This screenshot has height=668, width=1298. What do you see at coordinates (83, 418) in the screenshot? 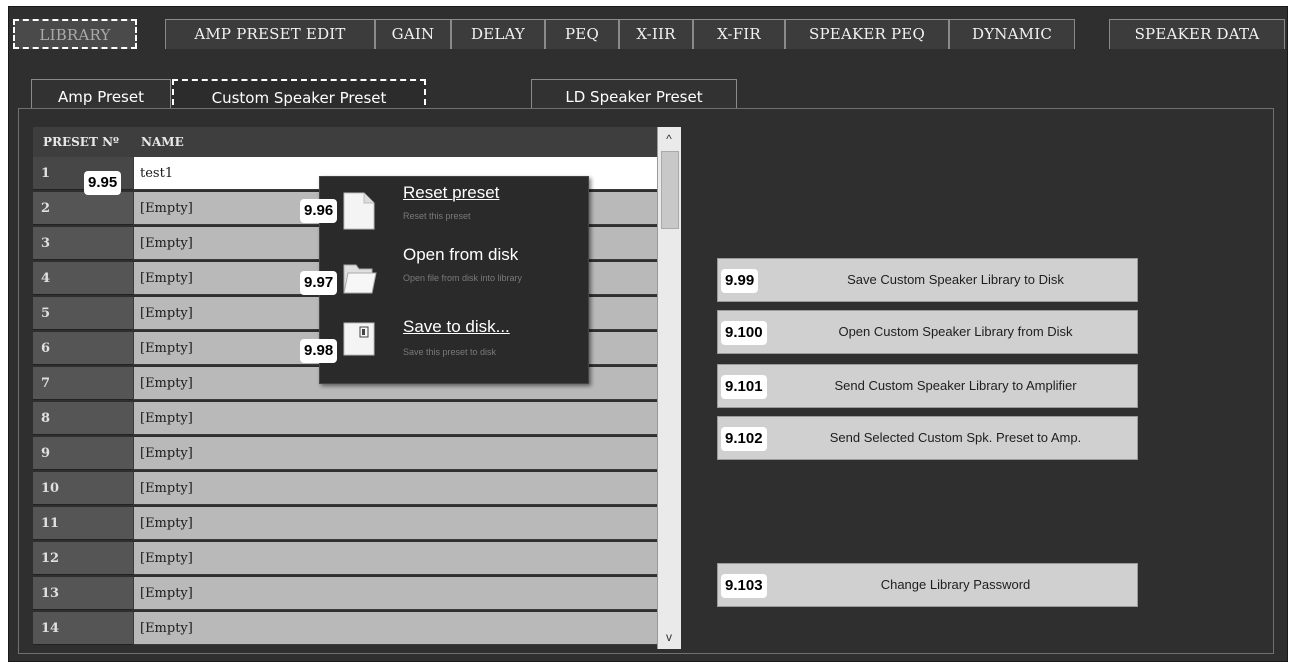
I see `preset-number-cell: 8` at bounding box center [83, 418].